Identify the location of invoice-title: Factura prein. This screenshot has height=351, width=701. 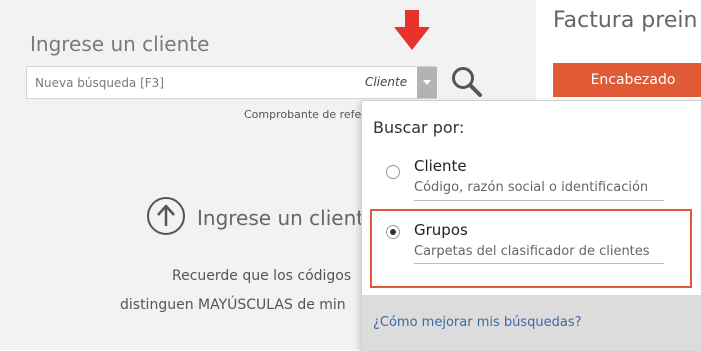
(625, 20).